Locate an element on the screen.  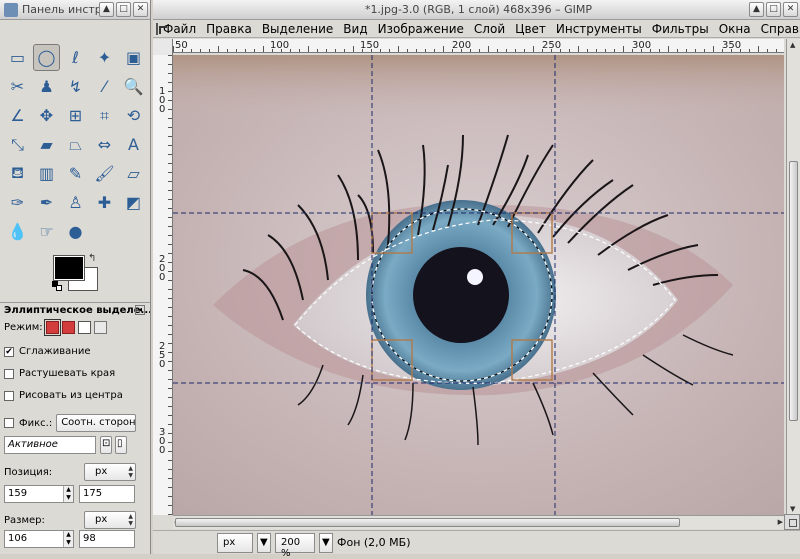
position-x-spin: ▲ ▼ is located at coordinates (68, 494).